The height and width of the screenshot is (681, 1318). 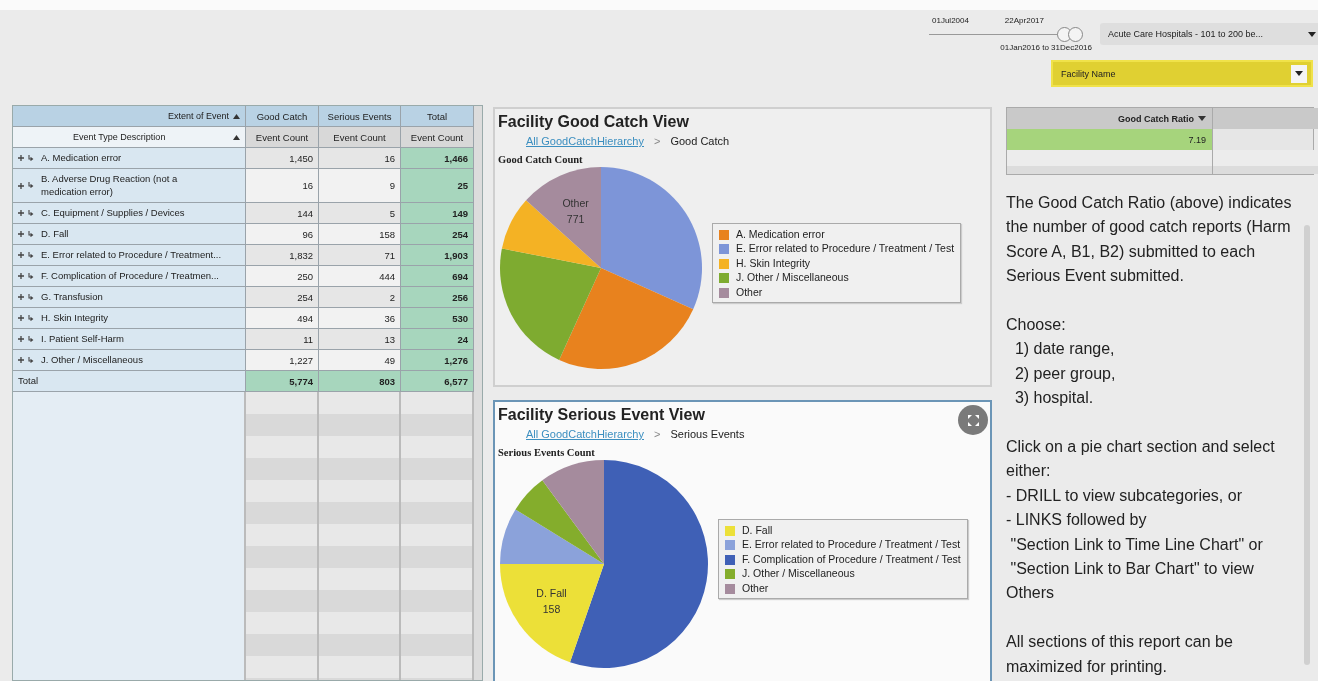 What do you see at coordinates (851, 559) in the screenshot?
I see `legend-label: F. Complication of Procedure / Treatment / Test` at bounding box center [851, 559].